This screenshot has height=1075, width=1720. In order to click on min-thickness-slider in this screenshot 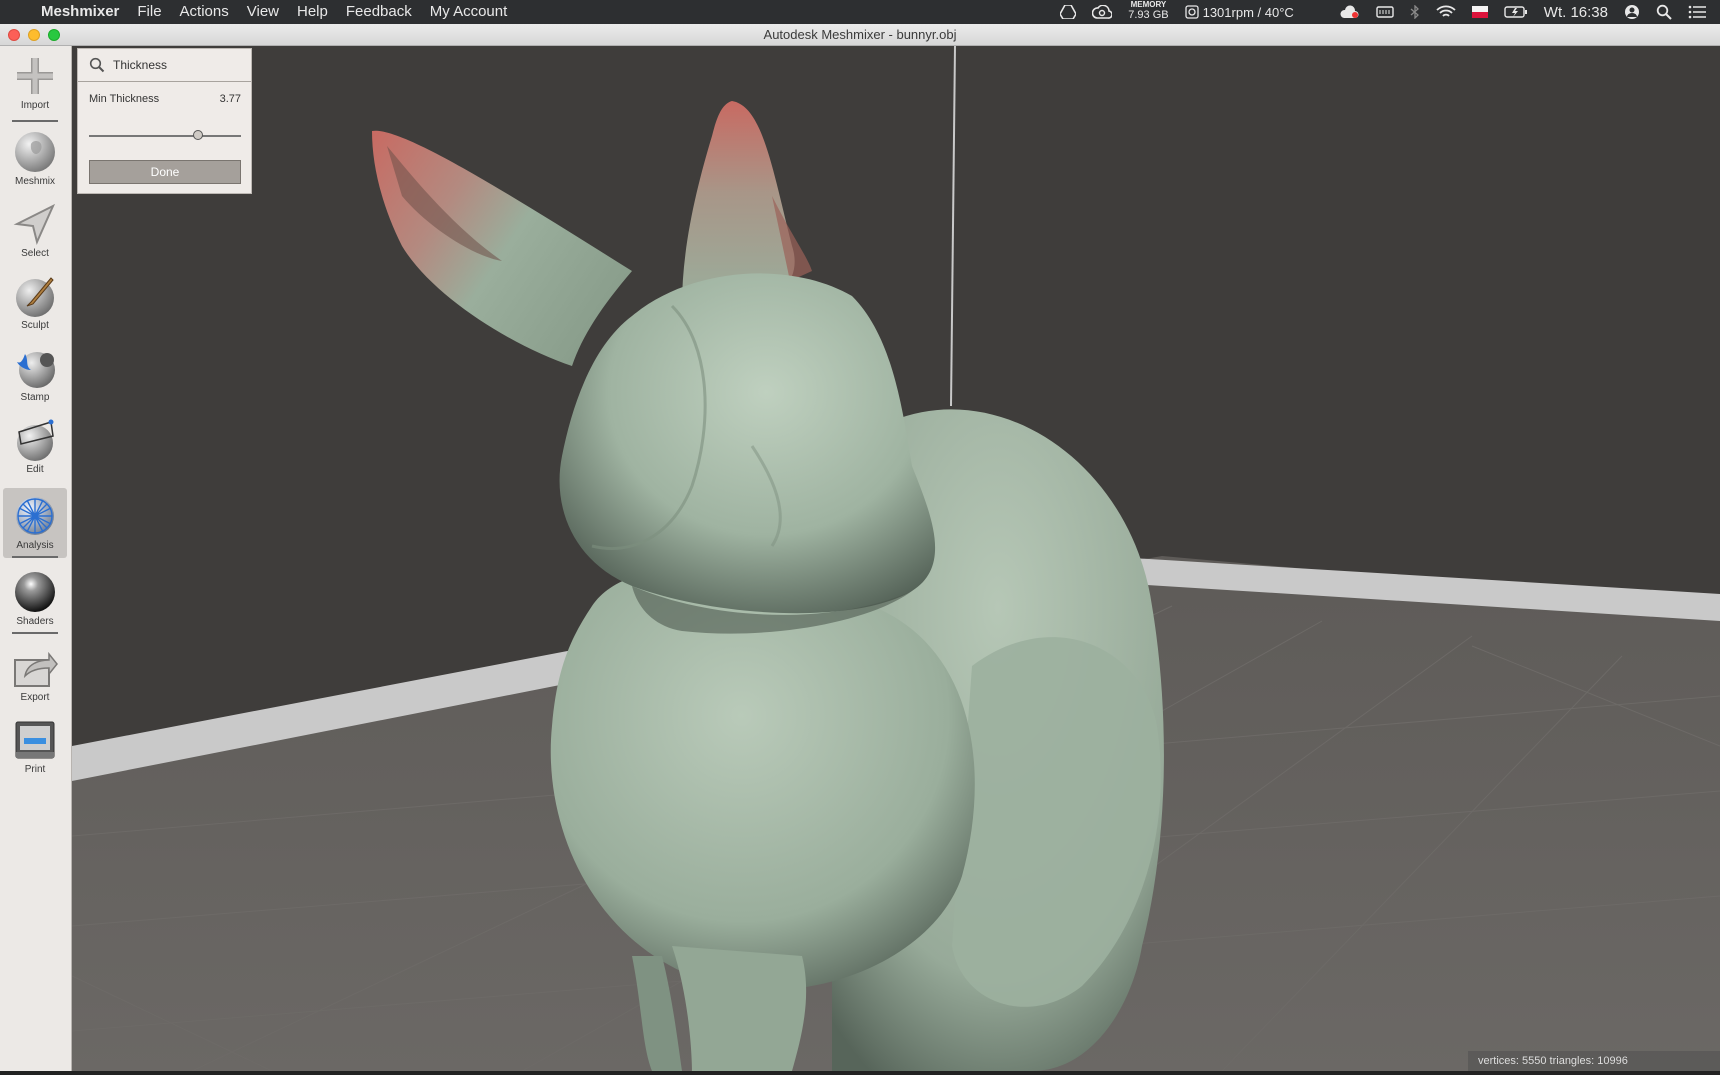, I will do `click(165, 136)`.